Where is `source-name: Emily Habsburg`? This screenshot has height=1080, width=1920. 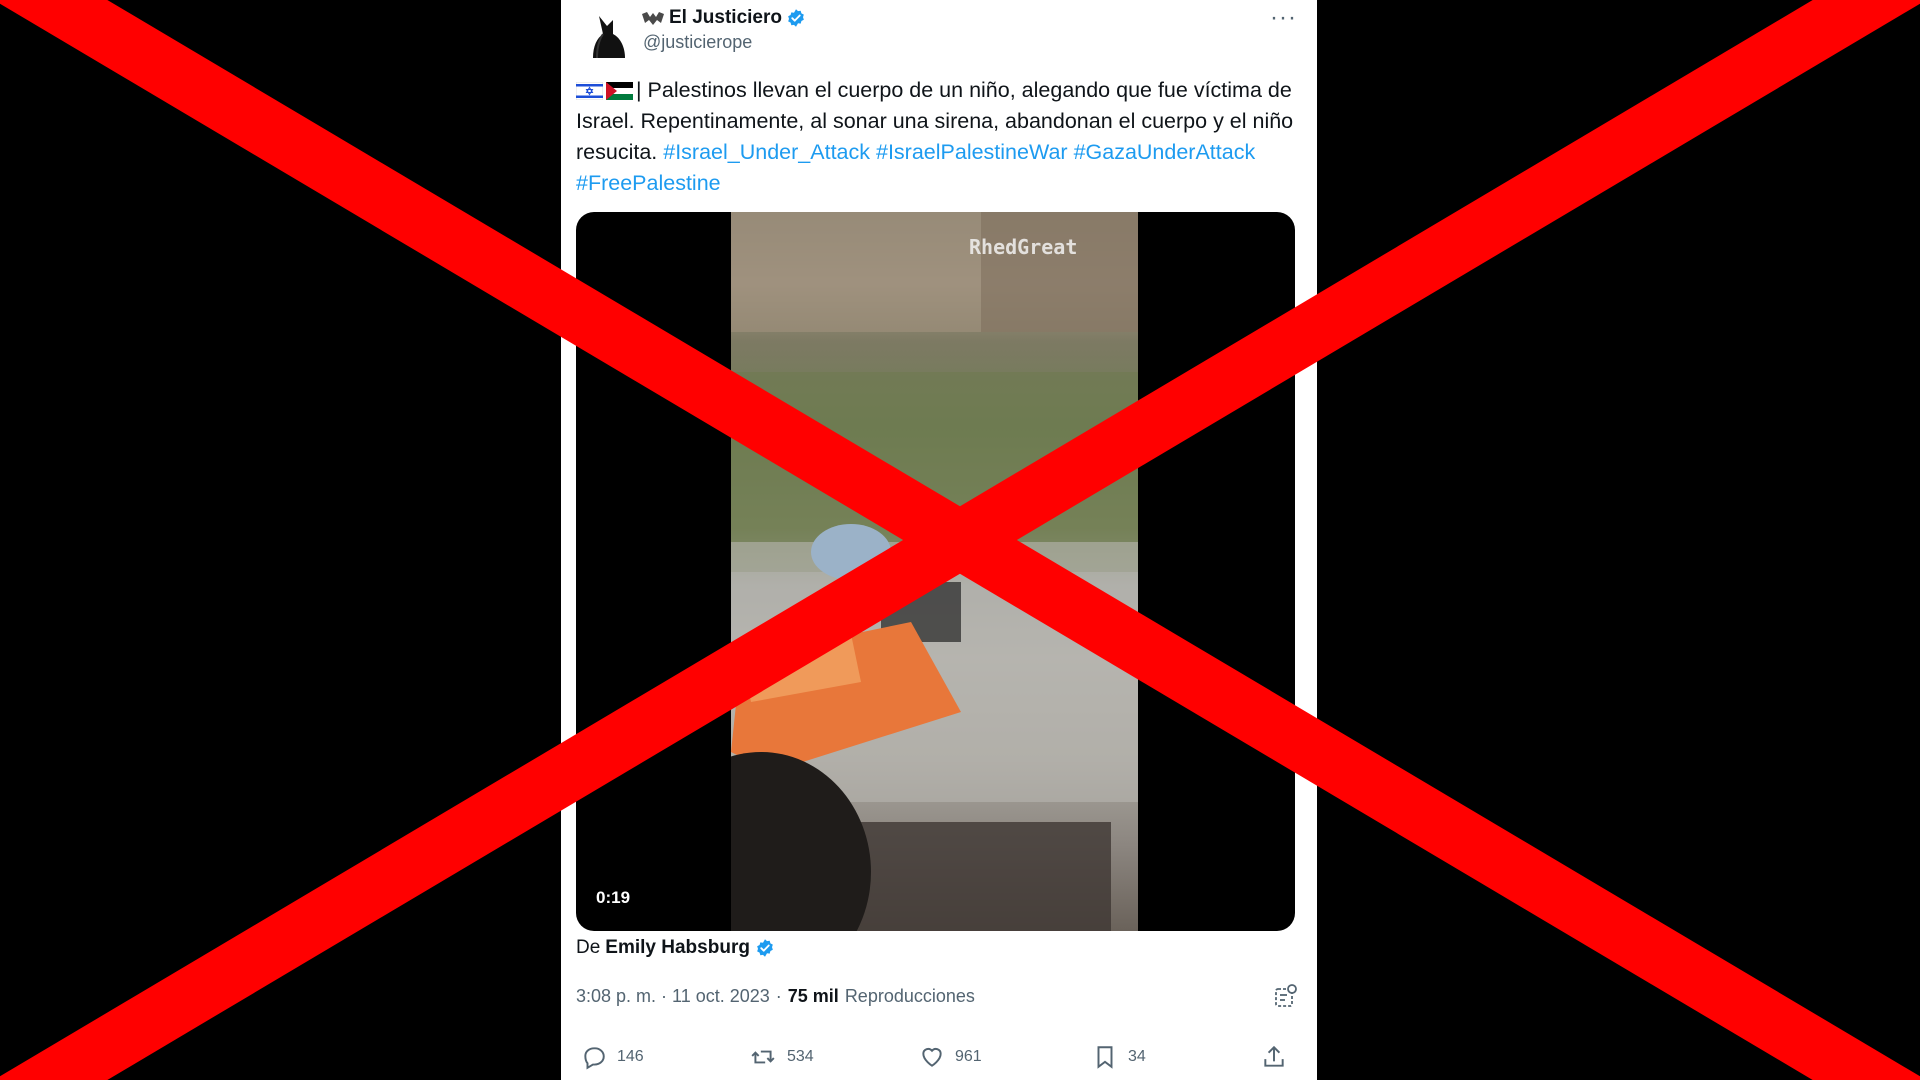
source-name: Emily Habsburg is located at coordinates (677, 948).